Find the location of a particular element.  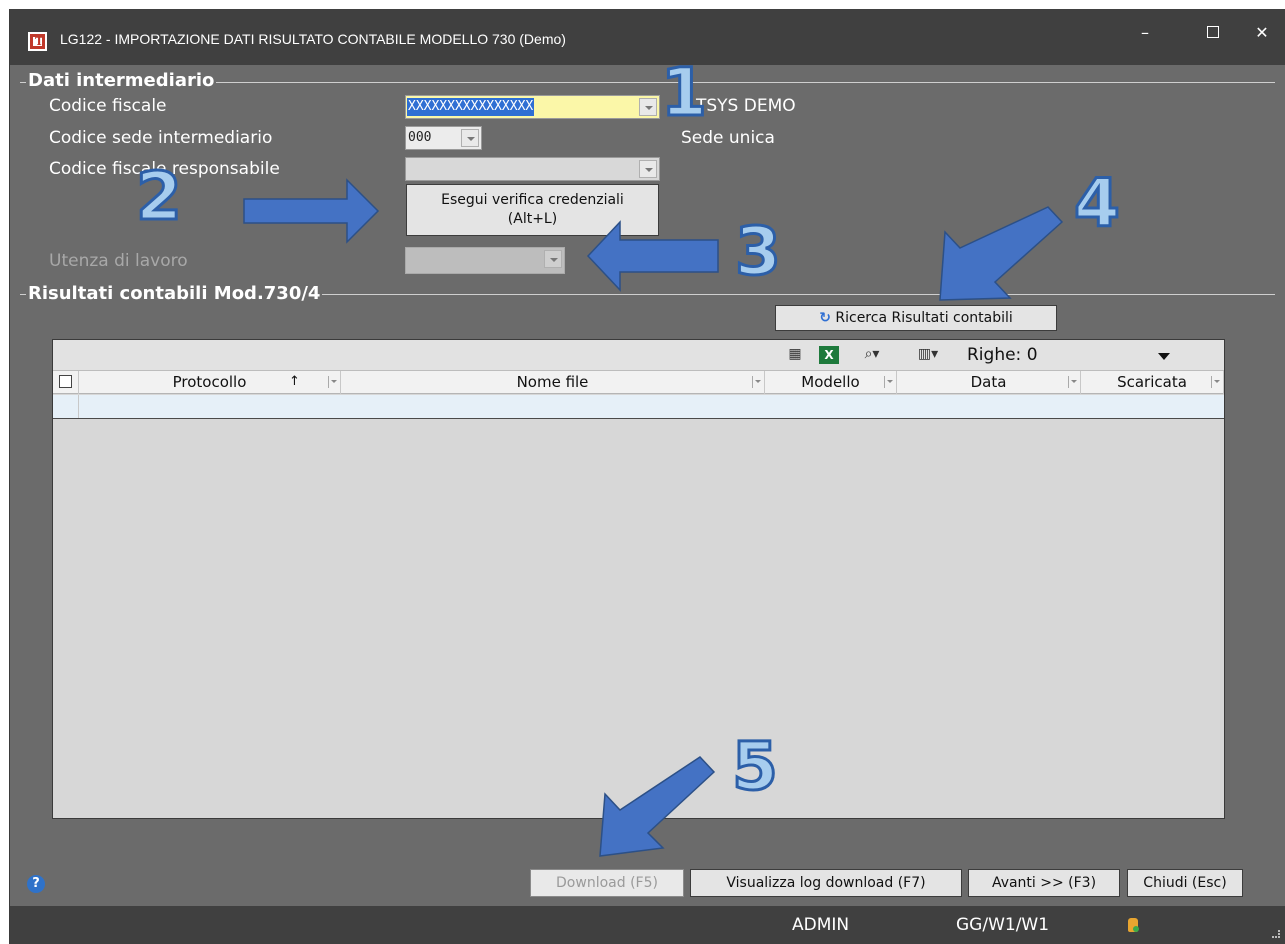

excel-icon: X is located at coordinates (829, 355).